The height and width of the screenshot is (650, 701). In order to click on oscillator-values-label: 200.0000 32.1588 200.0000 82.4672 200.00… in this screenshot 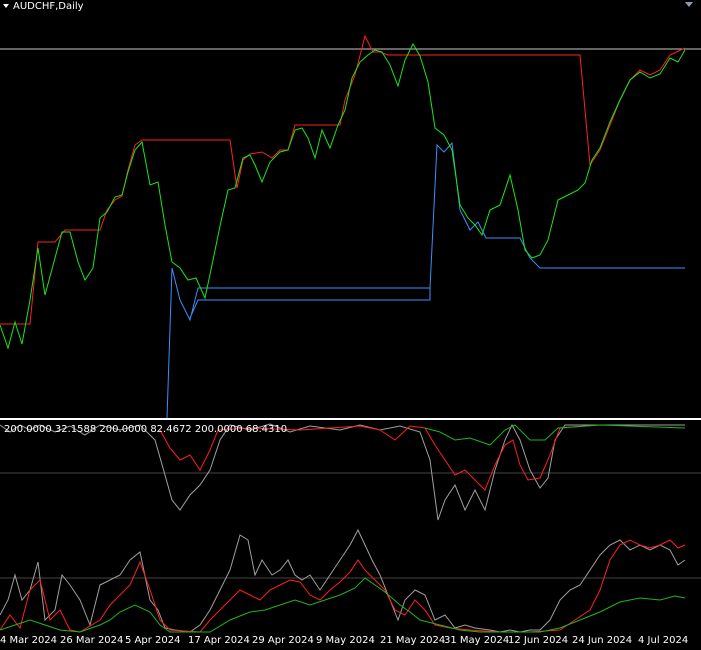, I will do `click(146, 429)`.